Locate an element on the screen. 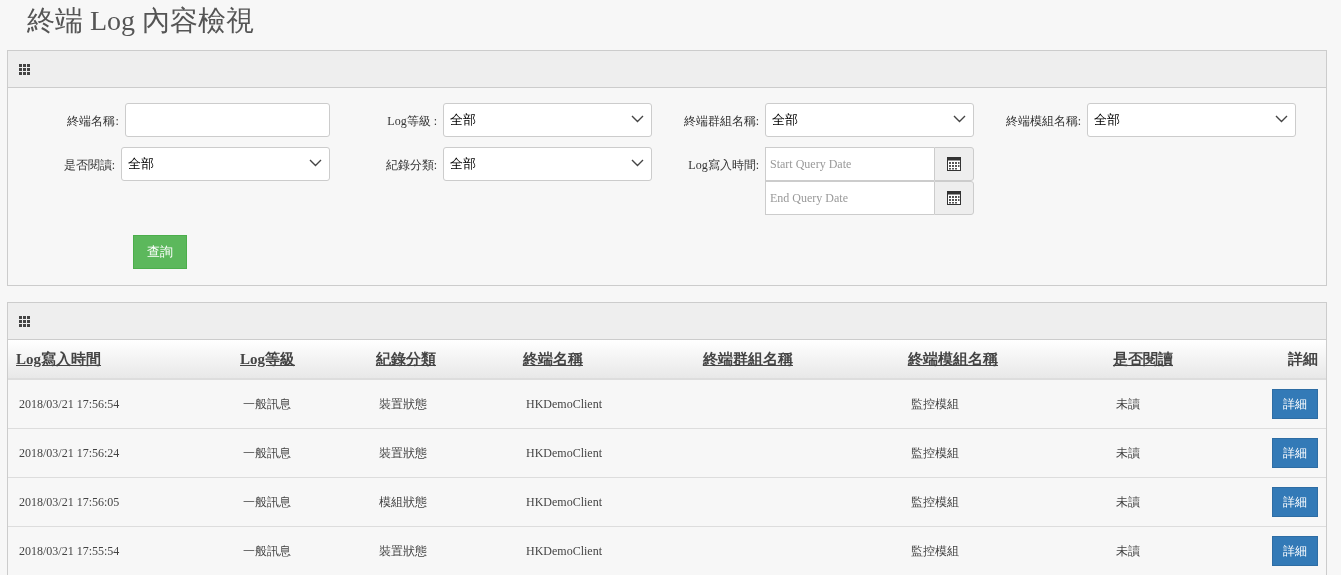  column-header: 詳細 is located at coordinates (1303, 358).